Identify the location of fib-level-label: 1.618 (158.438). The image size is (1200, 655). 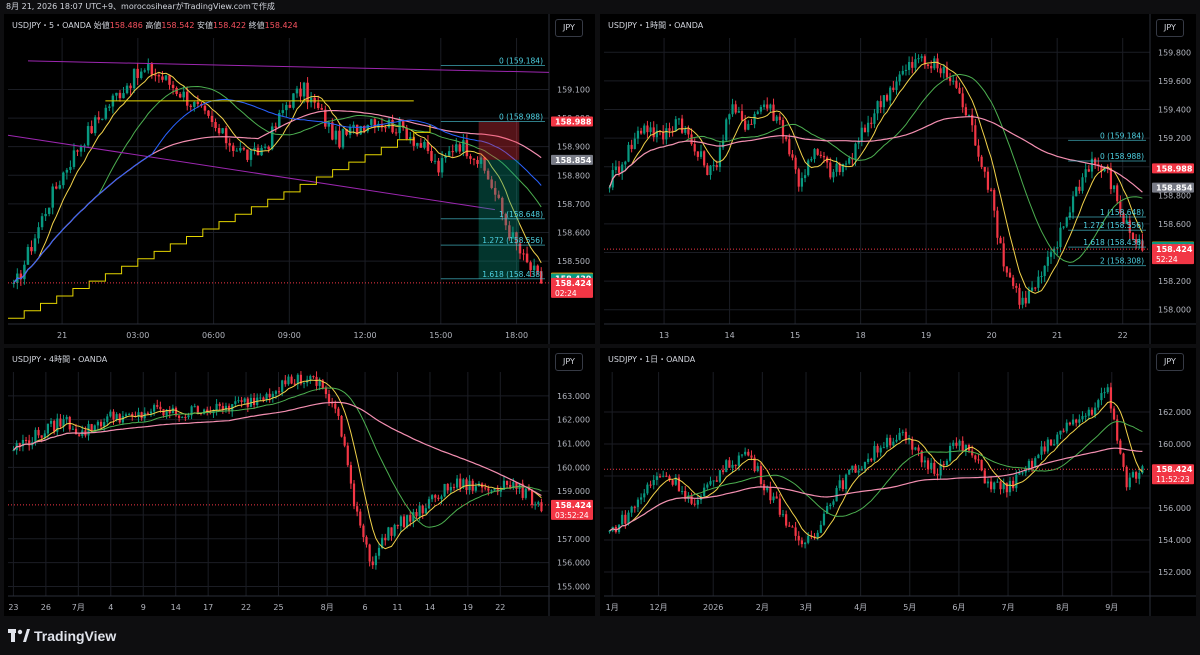
(512, 274).